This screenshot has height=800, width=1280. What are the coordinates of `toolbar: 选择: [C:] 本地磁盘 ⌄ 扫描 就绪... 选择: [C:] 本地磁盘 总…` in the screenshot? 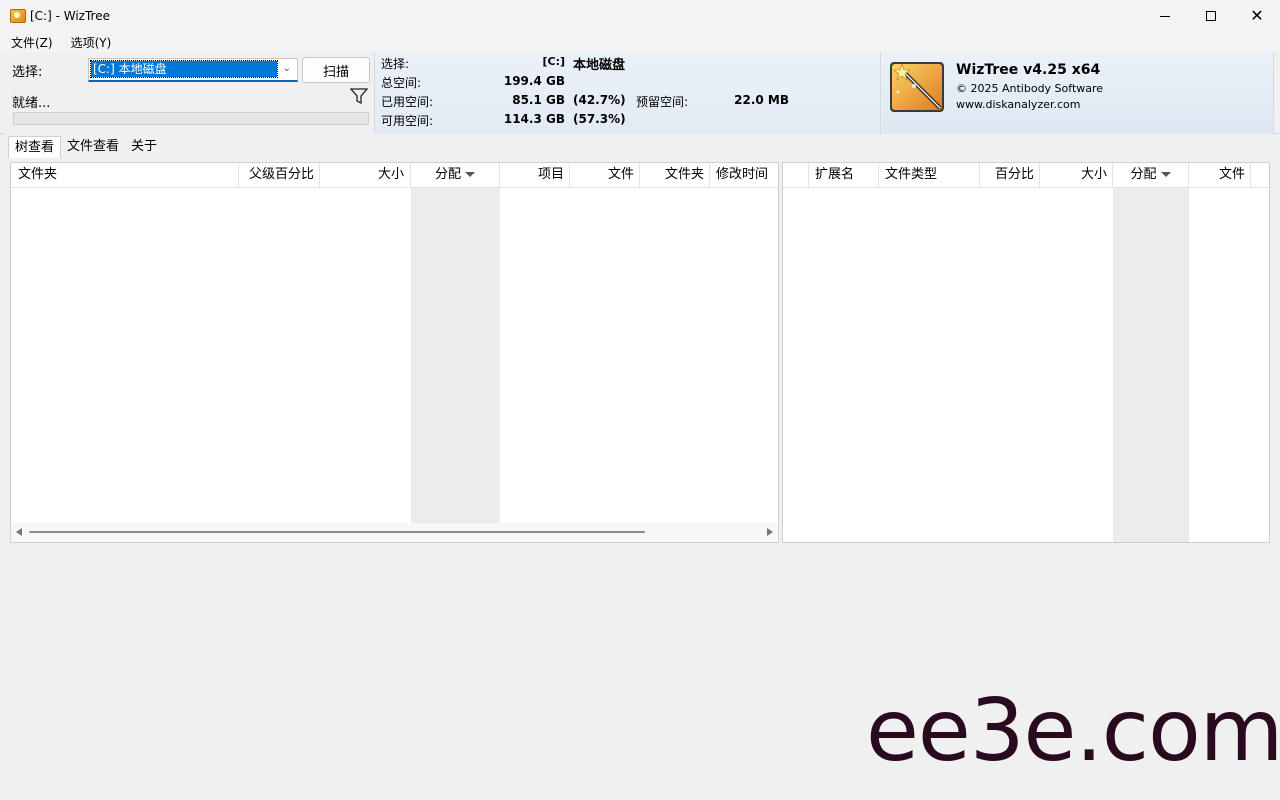 It's located at (640, 93).